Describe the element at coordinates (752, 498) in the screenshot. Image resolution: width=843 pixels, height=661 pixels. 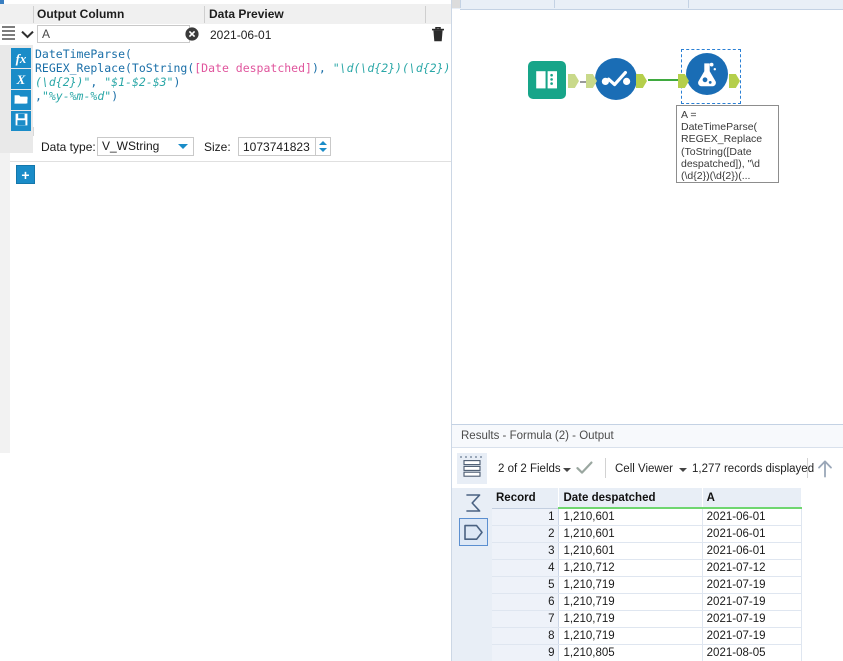
I see `column-header-a: A` at that location.